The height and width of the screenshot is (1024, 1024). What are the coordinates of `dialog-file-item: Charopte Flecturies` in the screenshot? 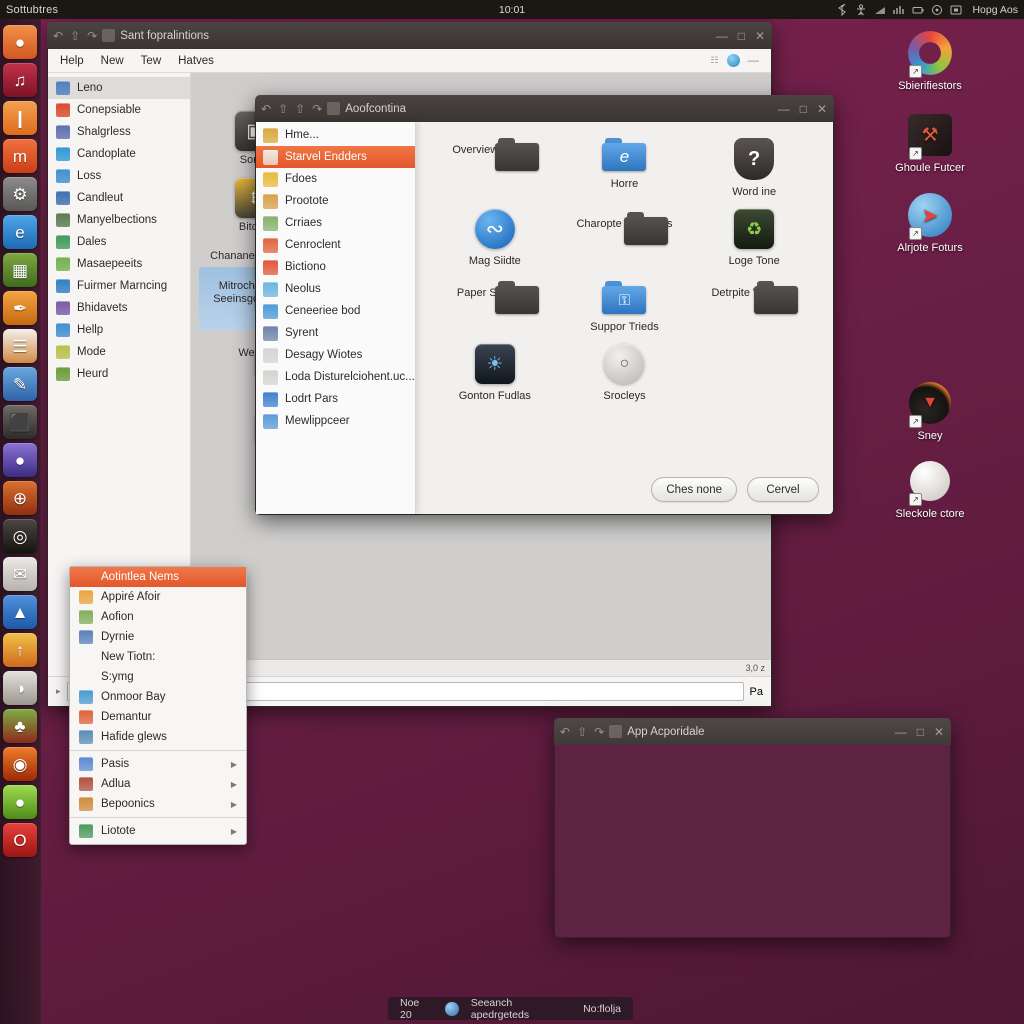 It's located at (625, 239).